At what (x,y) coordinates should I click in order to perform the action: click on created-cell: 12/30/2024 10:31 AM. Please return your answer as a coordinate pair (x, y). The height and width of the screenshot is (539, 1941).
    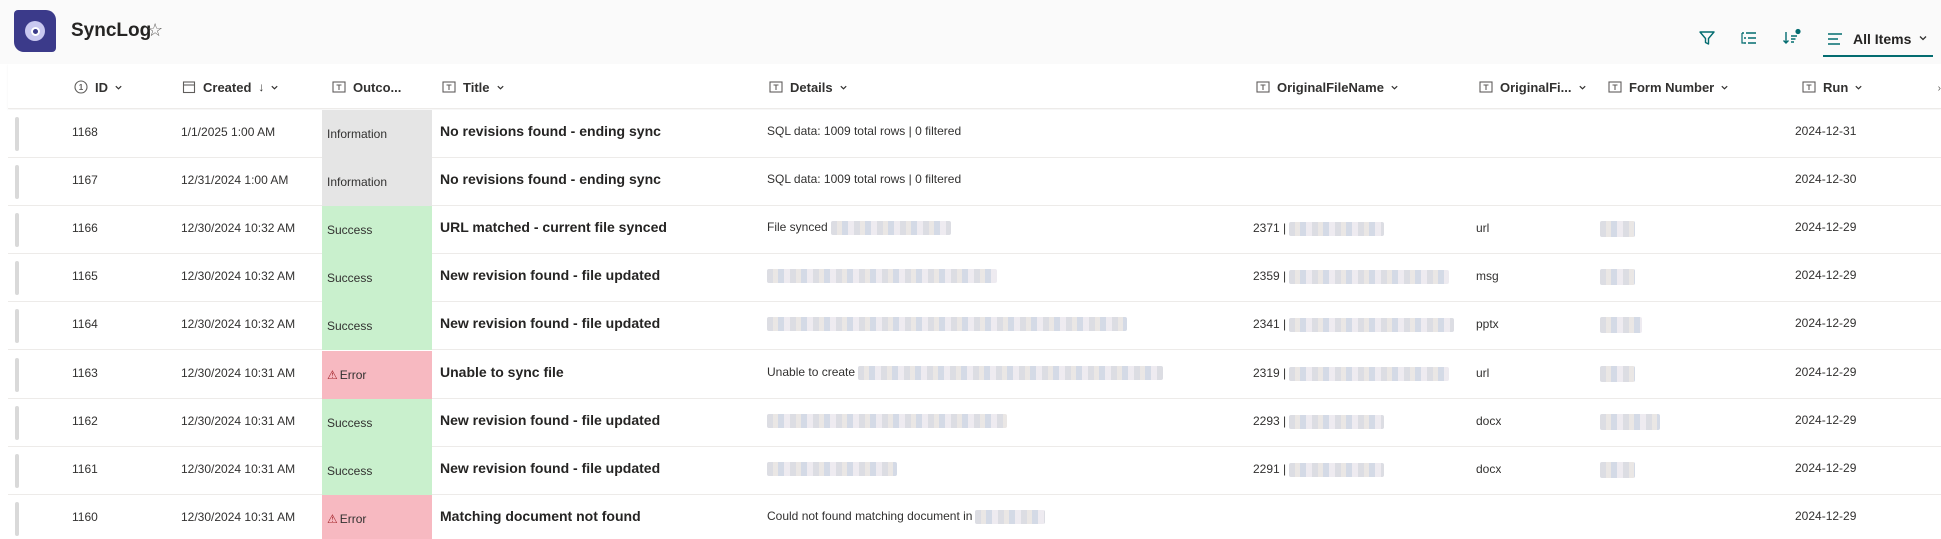
    Looking at the image, I should click on (238, 373).